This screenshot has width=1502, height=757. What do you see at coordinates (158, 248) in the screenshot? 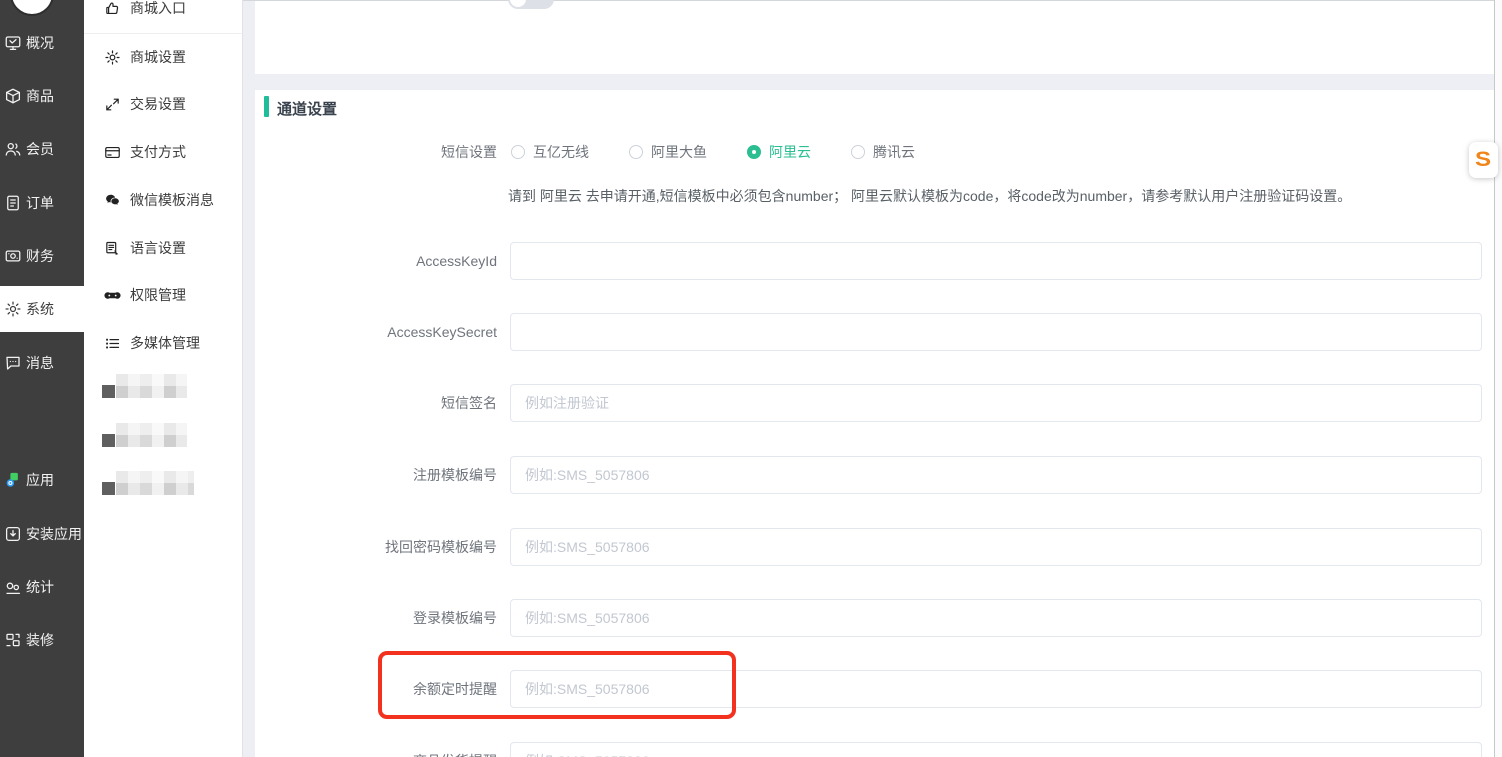
I see `submenu-item-label: 语言设置` at bounding box center [158, 248].